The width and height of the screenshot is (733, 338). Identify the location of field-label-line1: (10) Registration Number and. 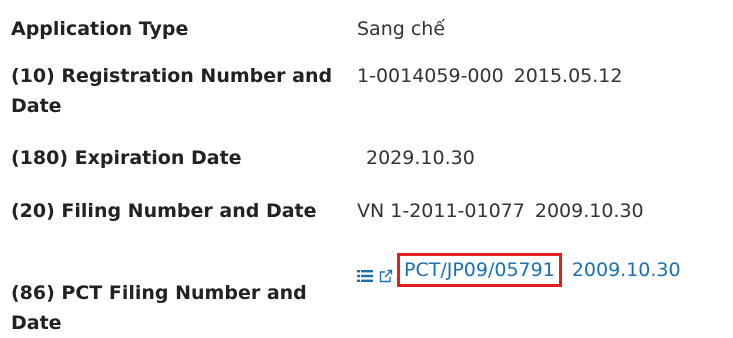
(172, 76).